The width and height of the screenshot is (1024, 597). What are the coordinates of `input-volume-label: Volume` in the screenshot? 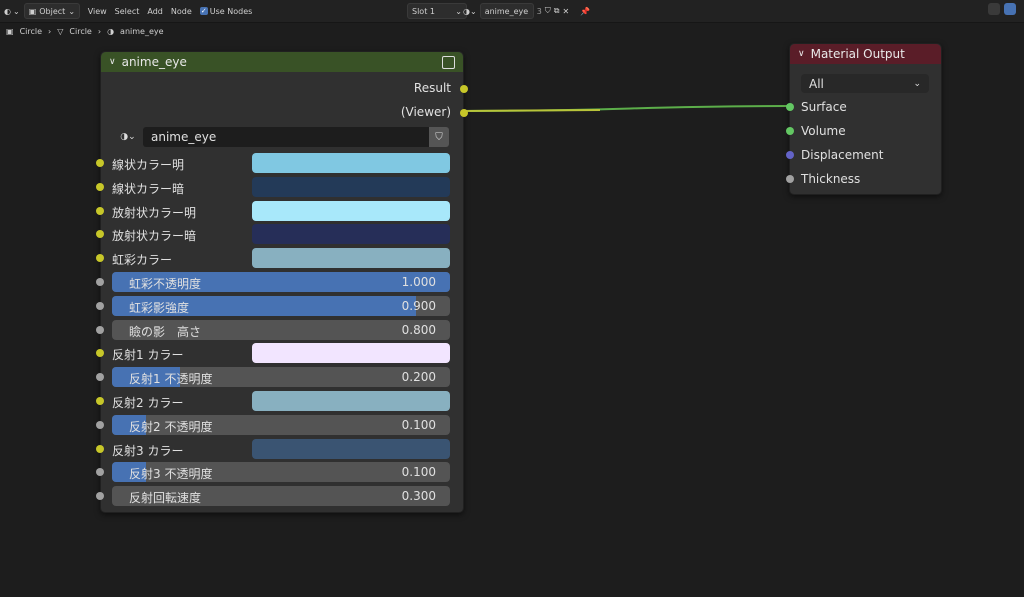 It's located at (823, 131).